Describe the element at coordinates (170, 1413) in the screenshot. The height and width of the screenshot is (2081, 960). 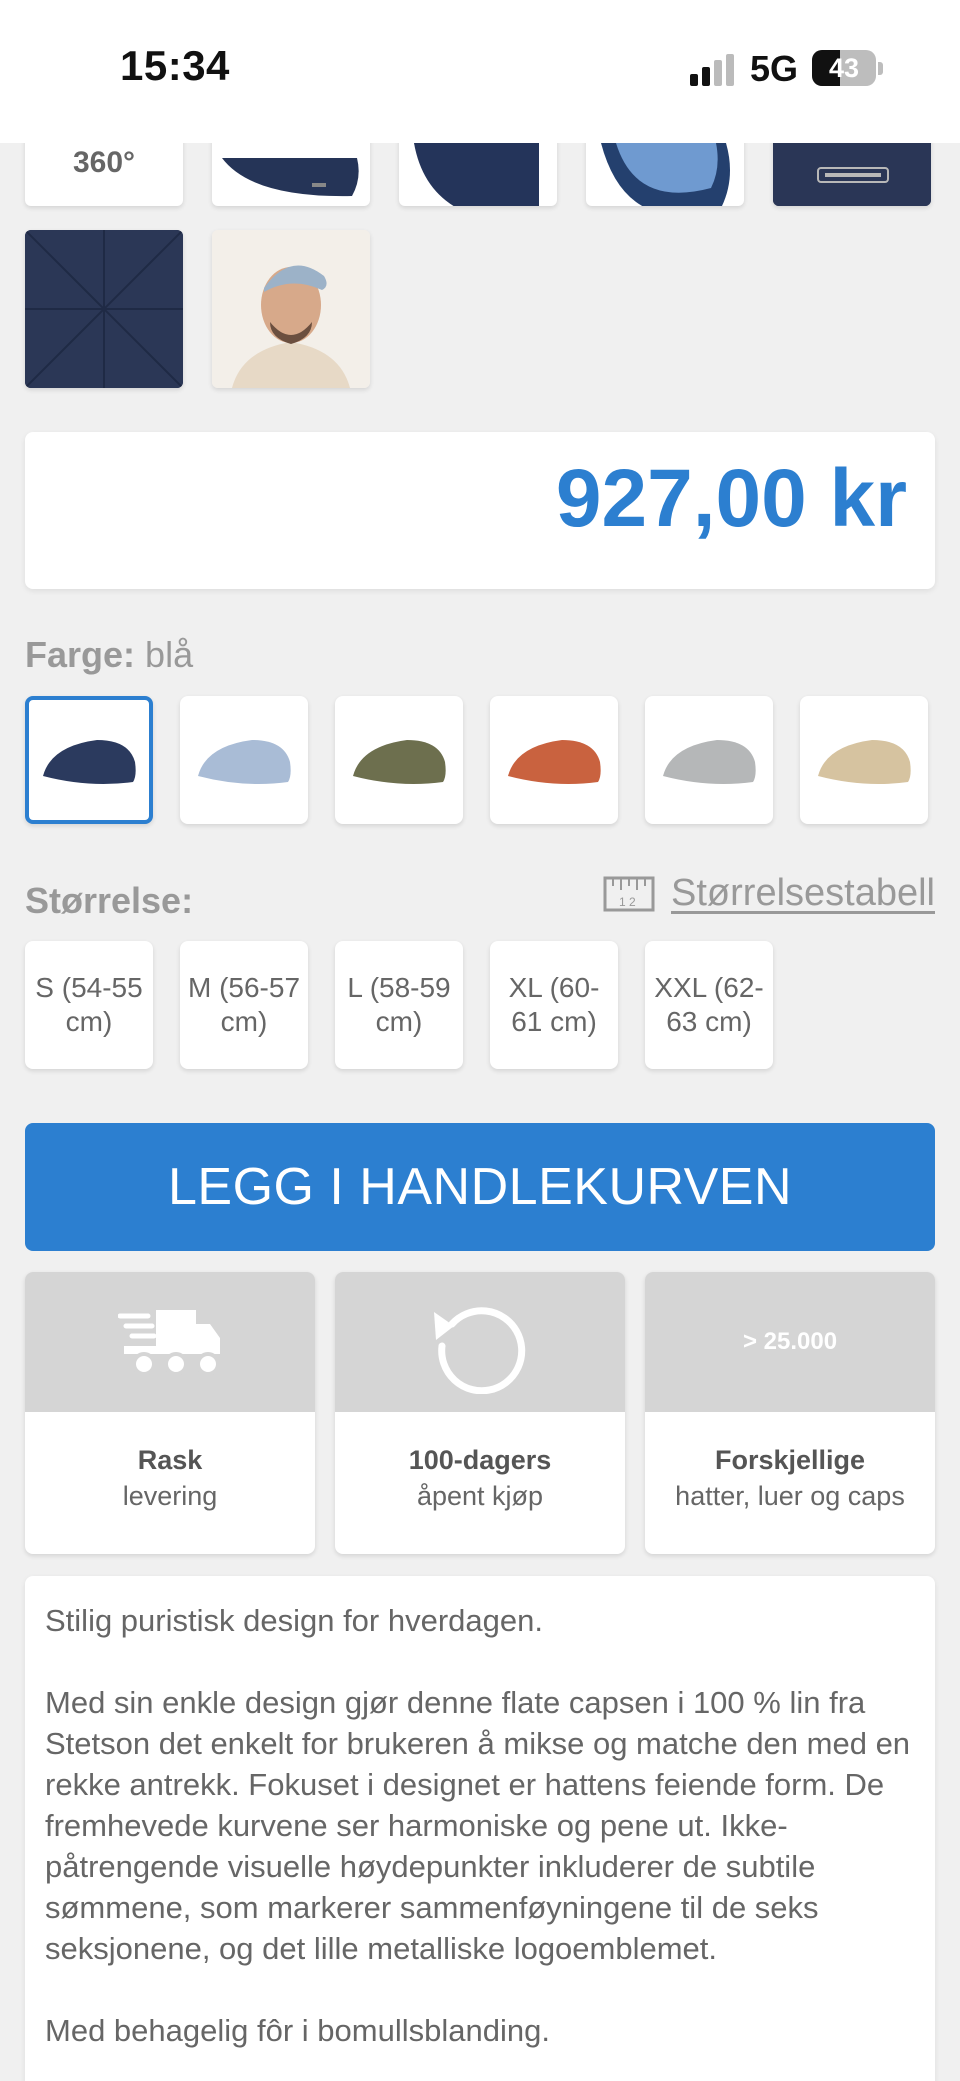
I see `feature-fast-delivery: Rask levering` at that location.